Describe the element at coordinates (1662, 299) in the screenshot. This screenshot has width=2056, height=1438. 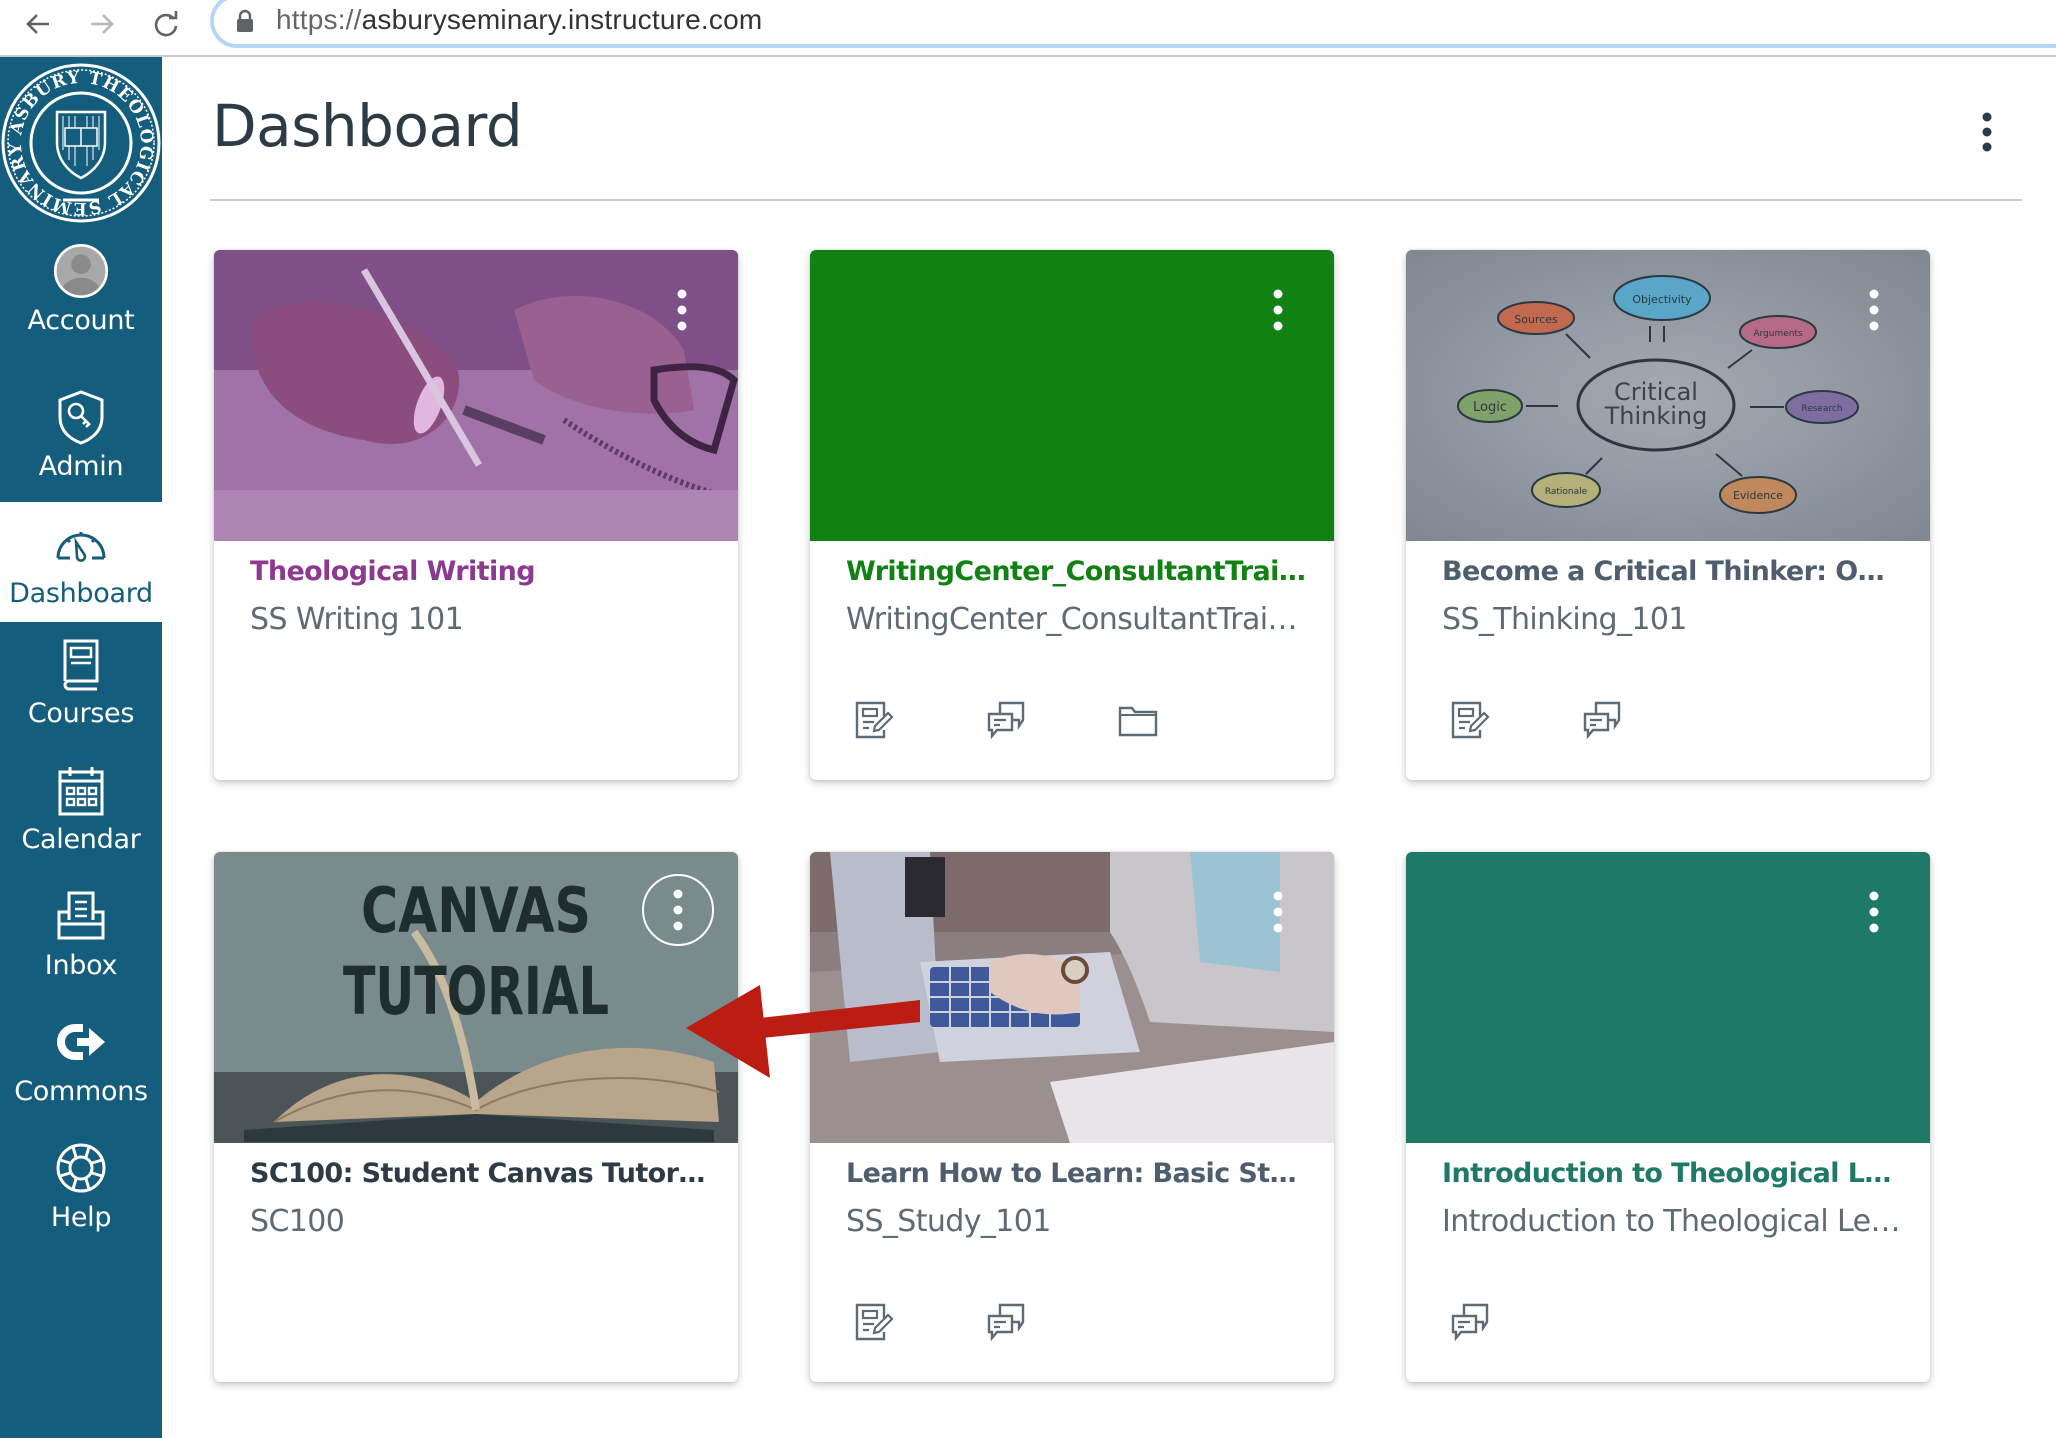
I see `mindmap-word: Objectivity` at that location.